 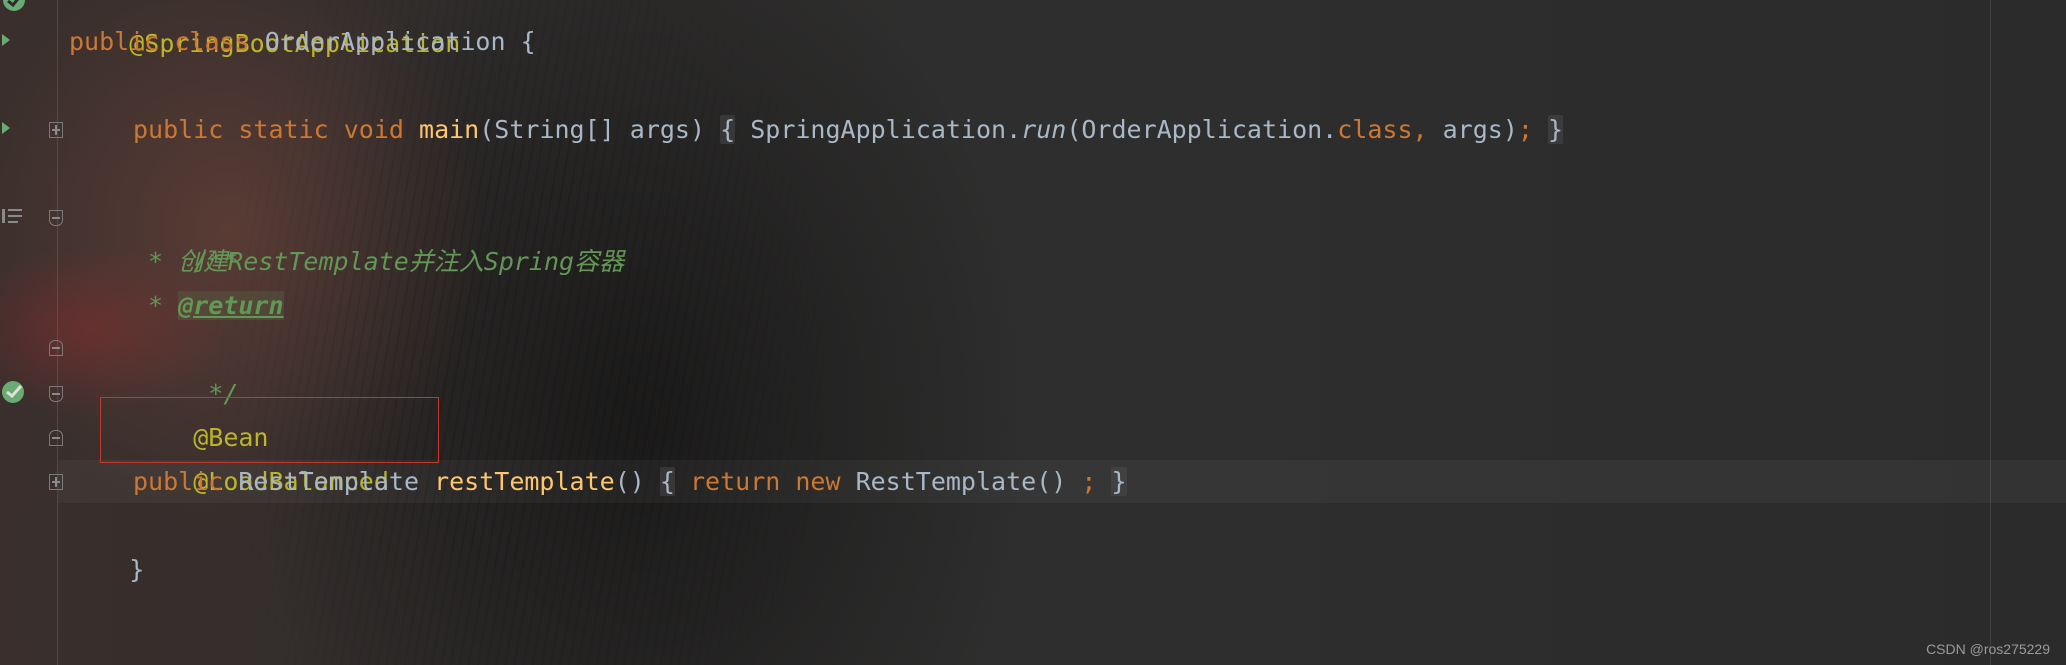 I want to click on code-line-7: * 创建RestTemplate并注入Spring容器, so click(x=378, y=262).